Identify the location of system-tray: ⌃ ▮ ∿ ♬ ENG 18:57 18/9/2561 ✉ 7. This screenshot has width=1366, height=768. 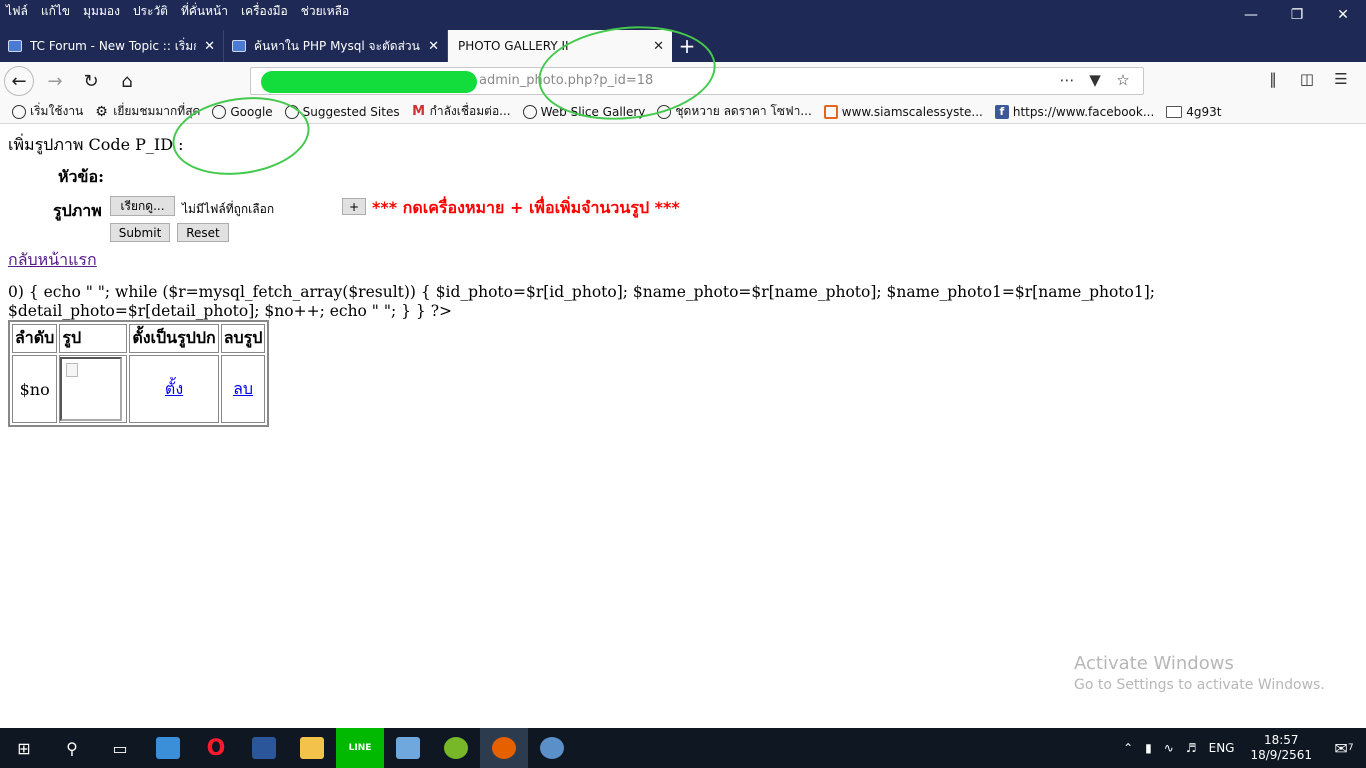
(1241, 748).